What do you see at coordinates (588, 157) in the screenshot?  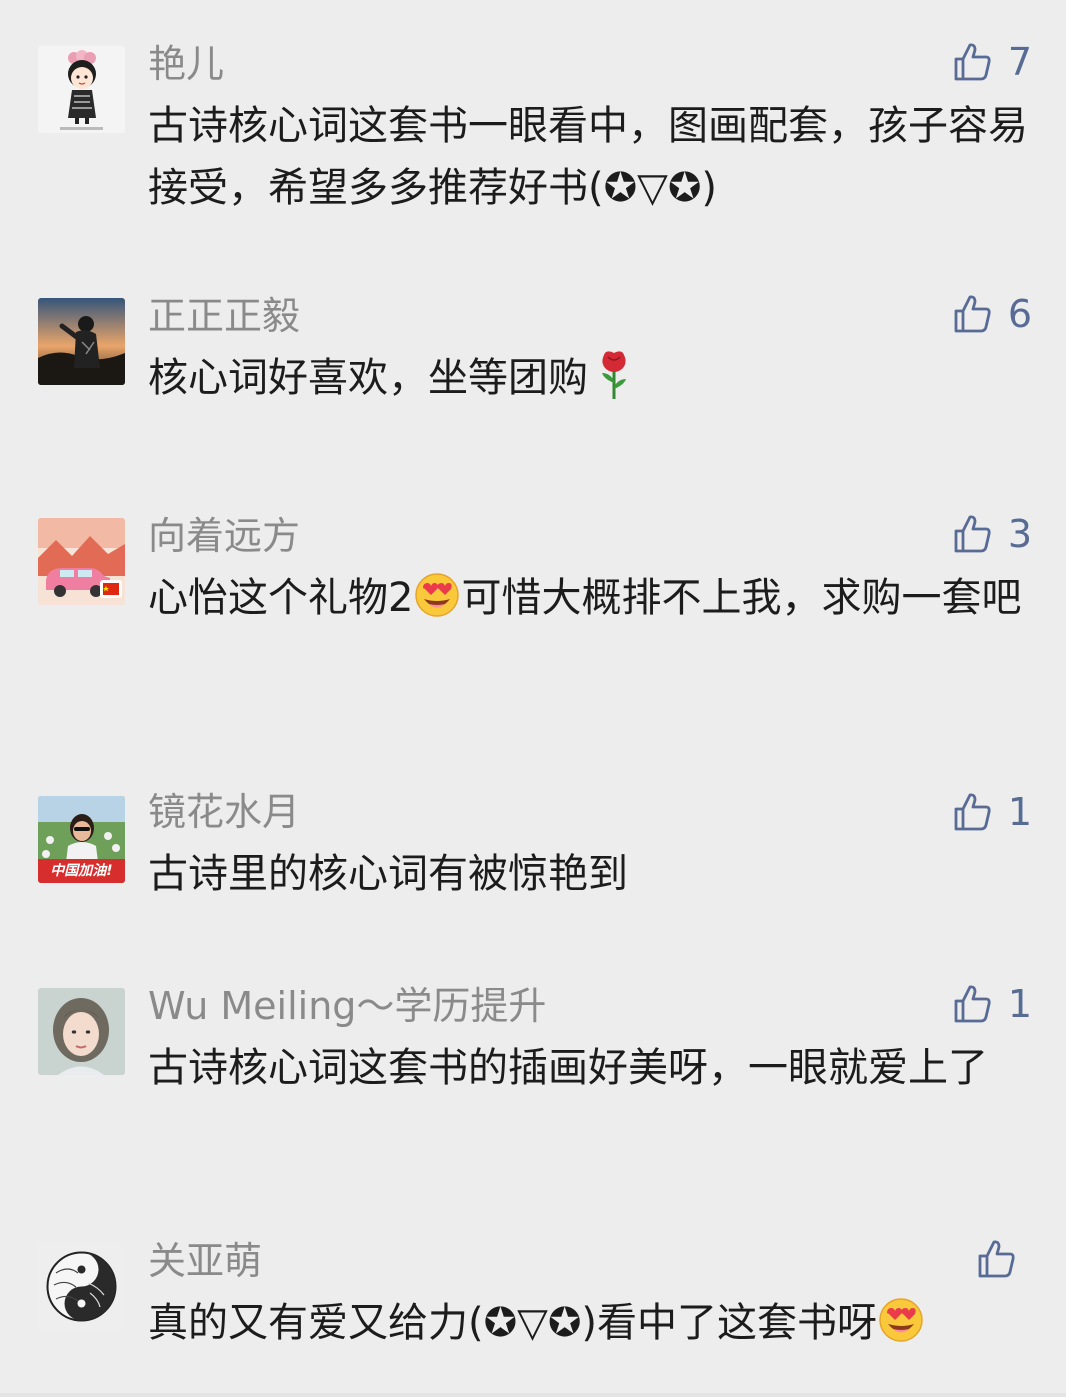 I see `comment-text: 古诗核心词这套书一眼看中，图画配套，孩子容易接受，希望多多推荐好书(✪▽✪)` at bounding box center [588, 157].